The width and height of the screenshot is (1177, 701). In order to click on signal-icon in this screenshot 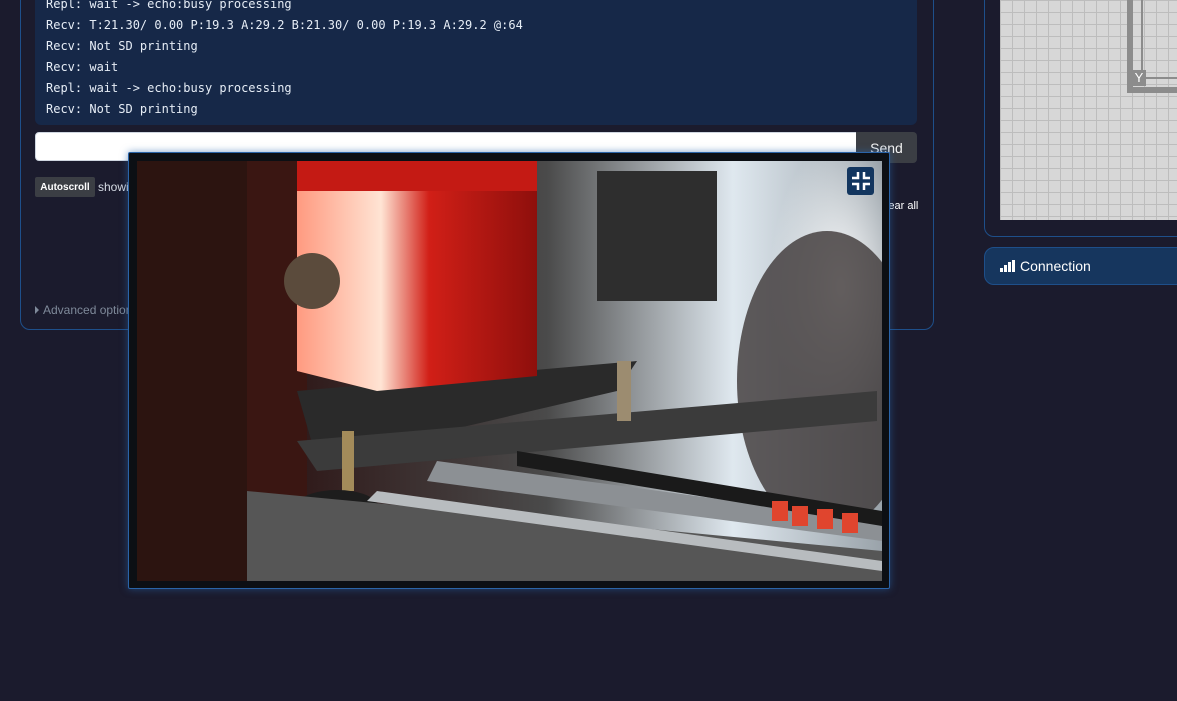, I will do `click(1007, 266)`.